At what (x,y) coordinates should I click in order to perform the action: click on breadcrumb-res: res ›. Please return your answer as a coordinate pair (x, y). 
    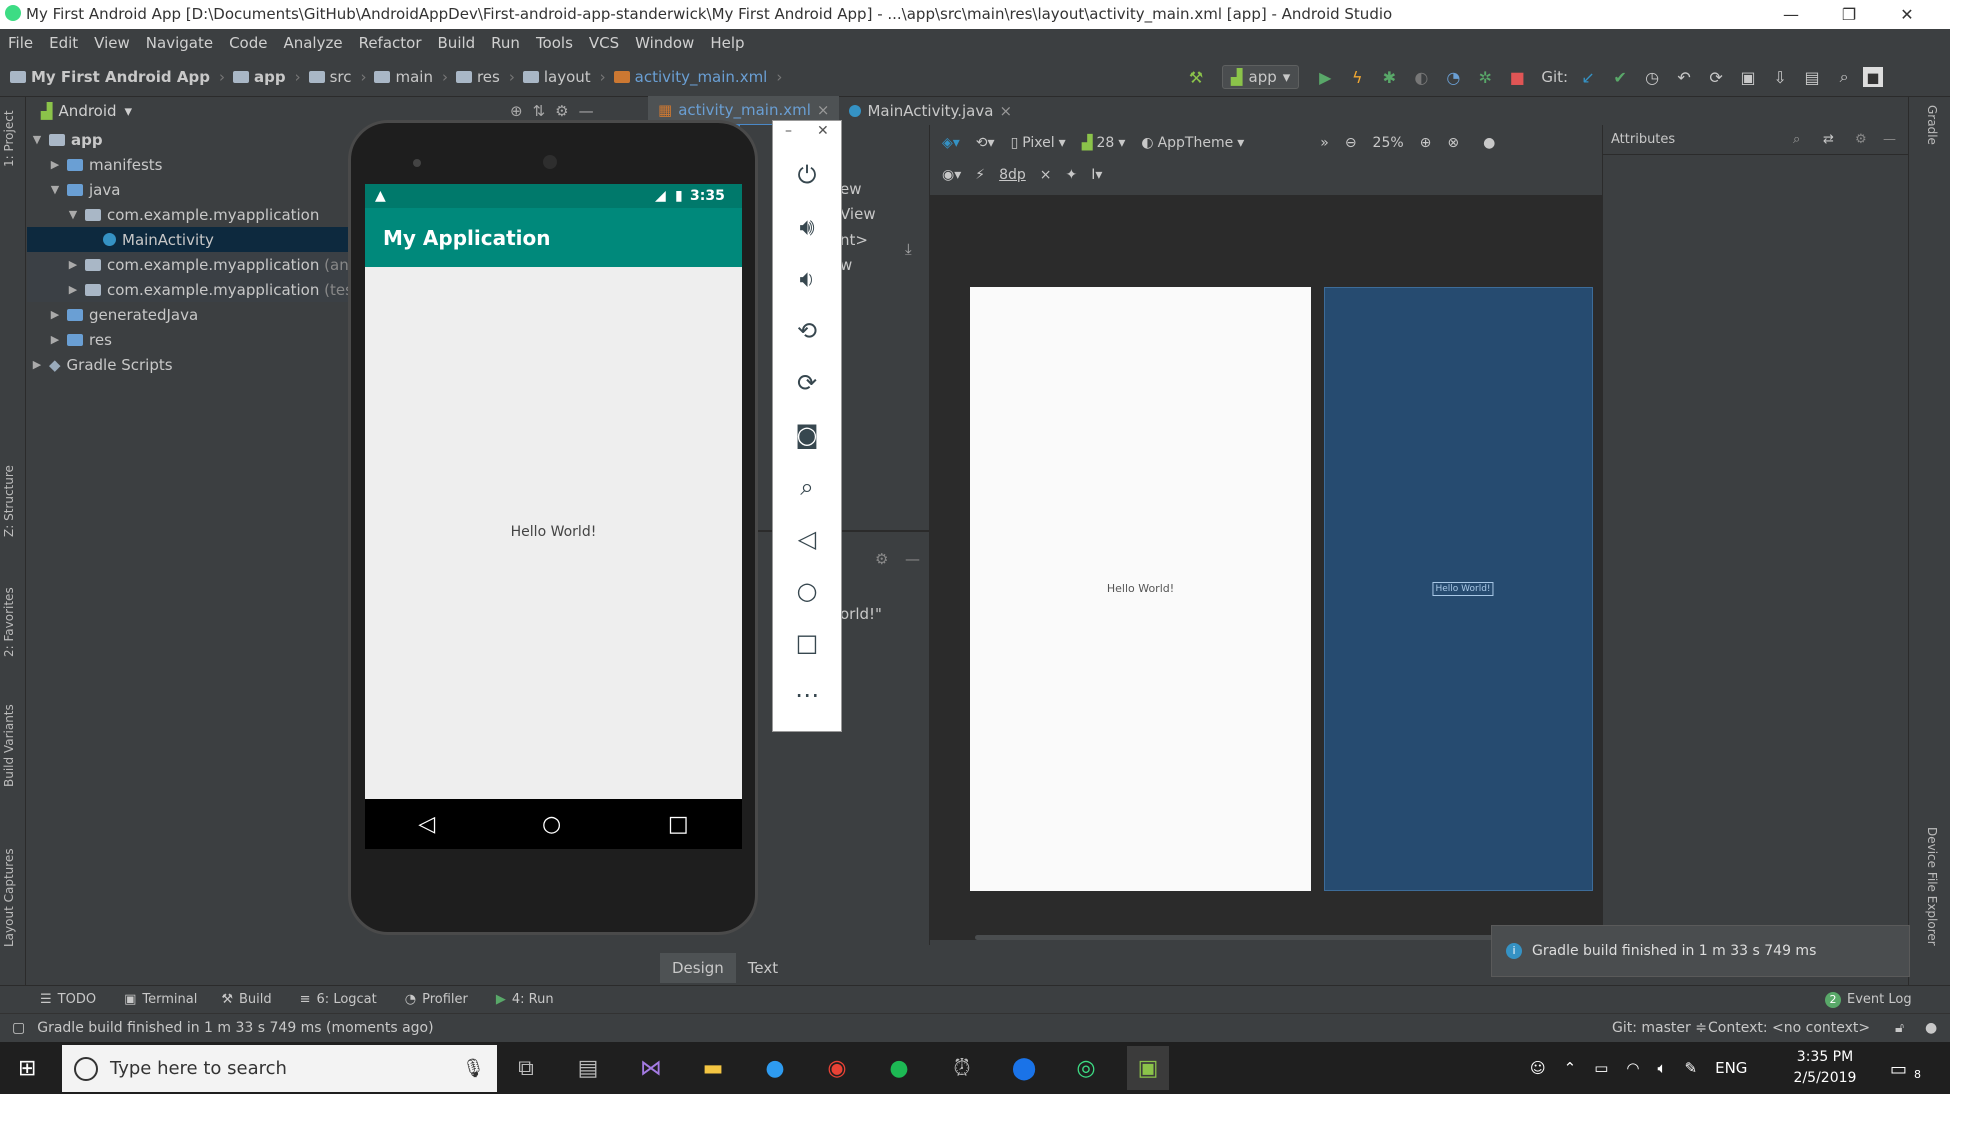
    Looking at the image, I should click on (485, 77).